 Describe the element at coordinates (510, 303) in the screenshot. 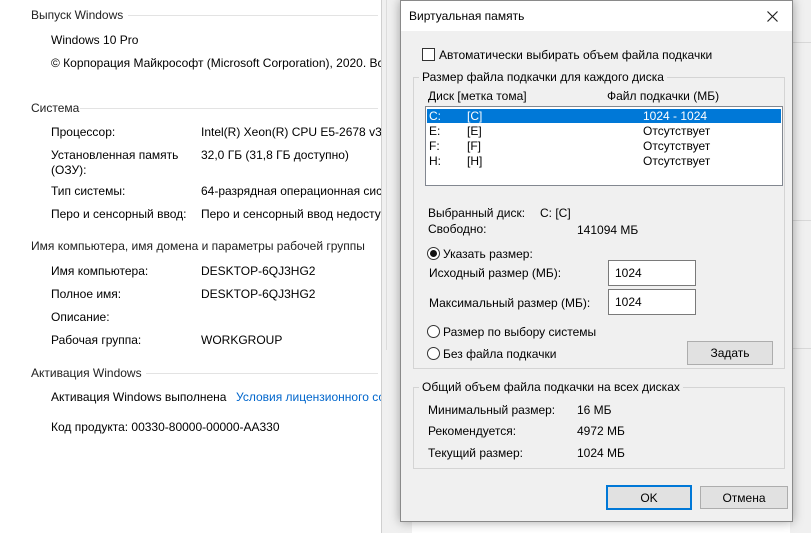

I see `max-size-label: Максимальный размер (МБ):` at that location.